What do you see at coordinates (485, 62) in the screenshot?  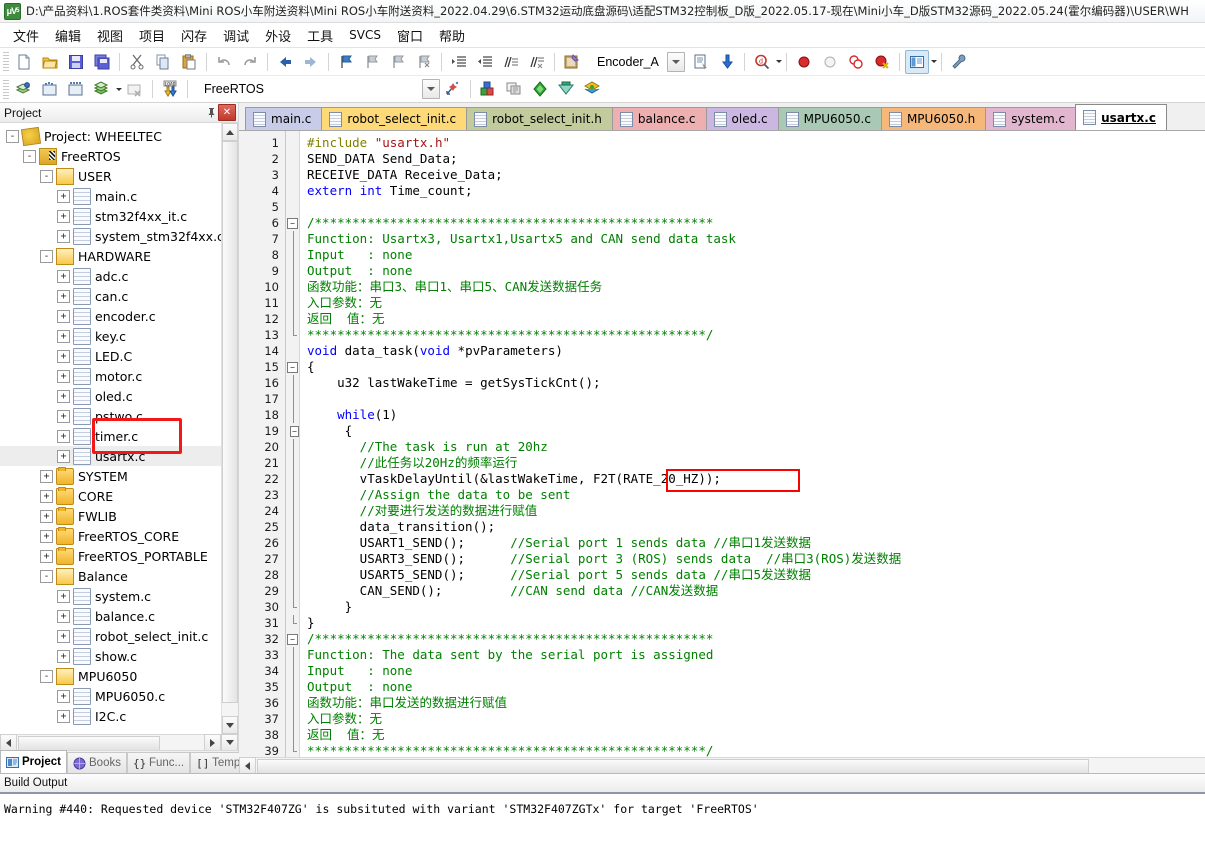 I see `outdent-icon` at bounding box center [485, 62].